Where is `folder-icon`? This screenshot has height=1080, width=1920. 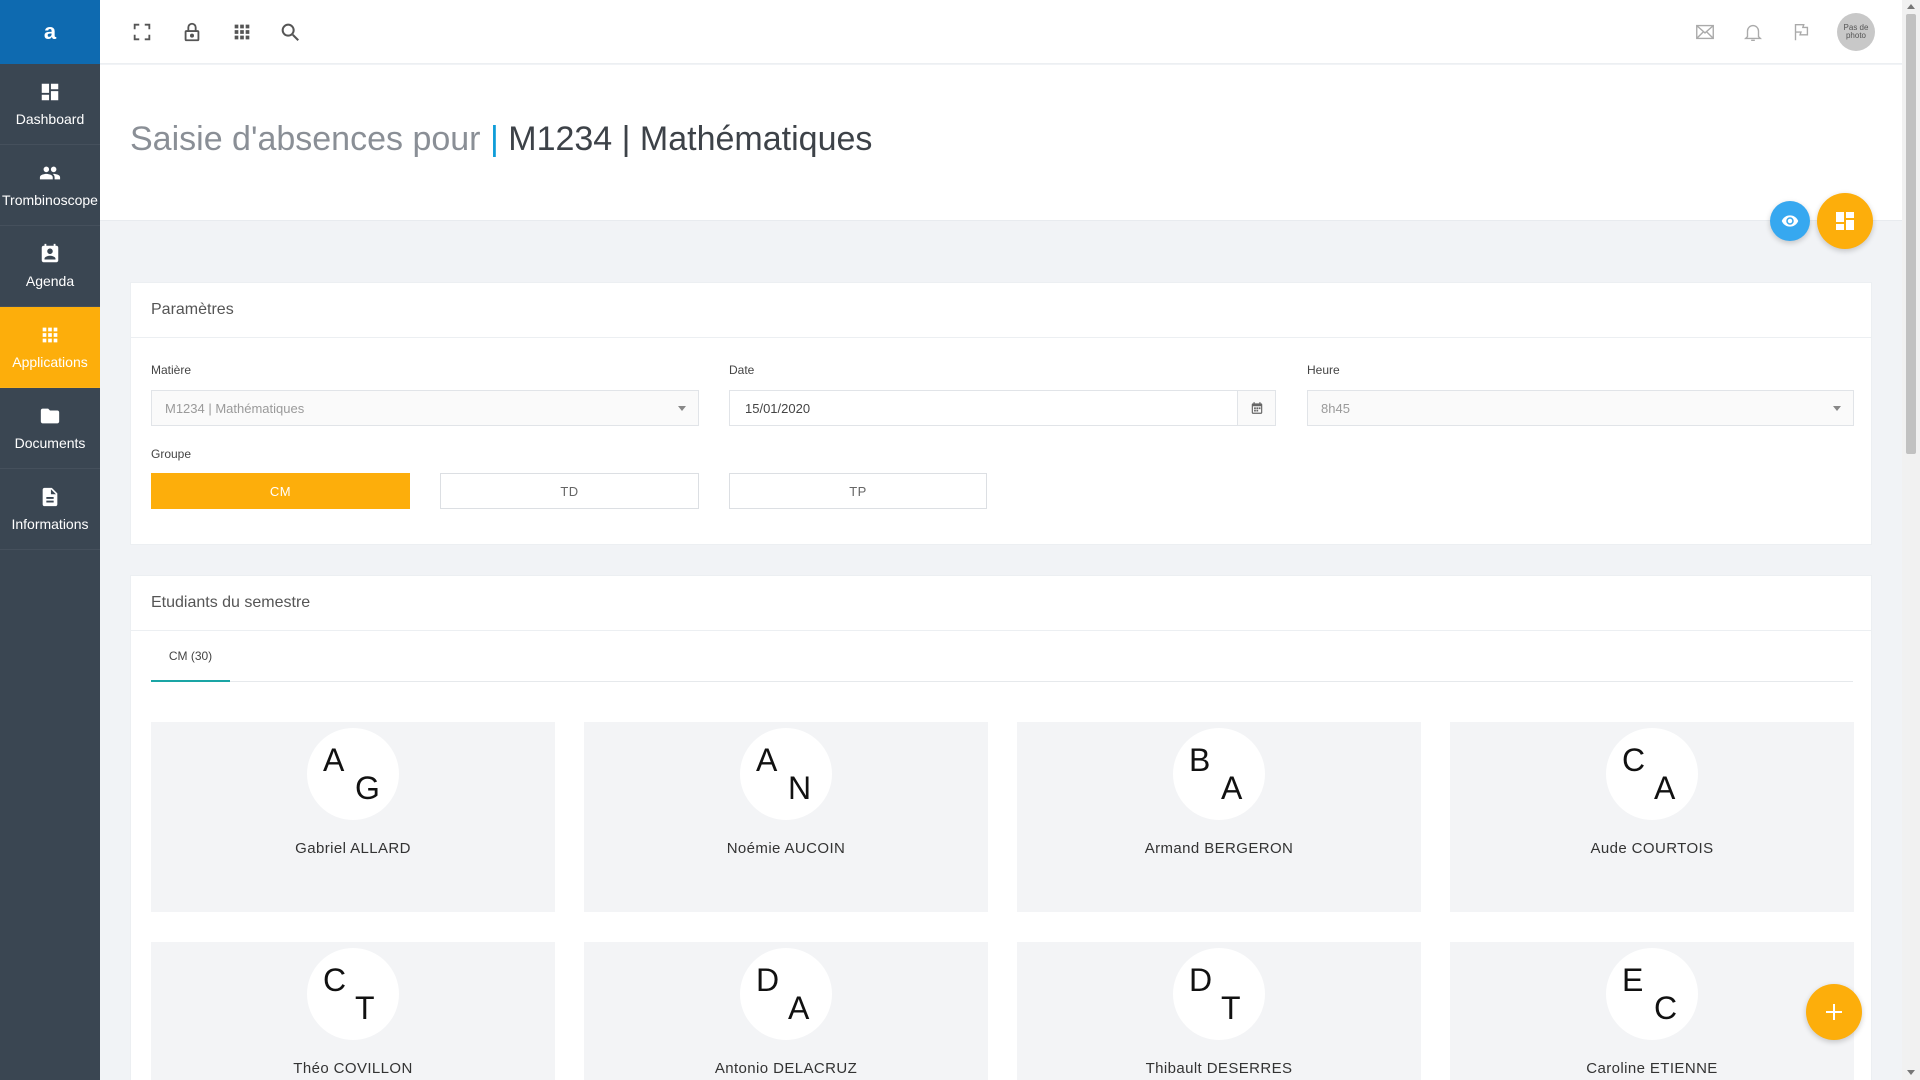
folder-icon is located at coordinates (50, 416).